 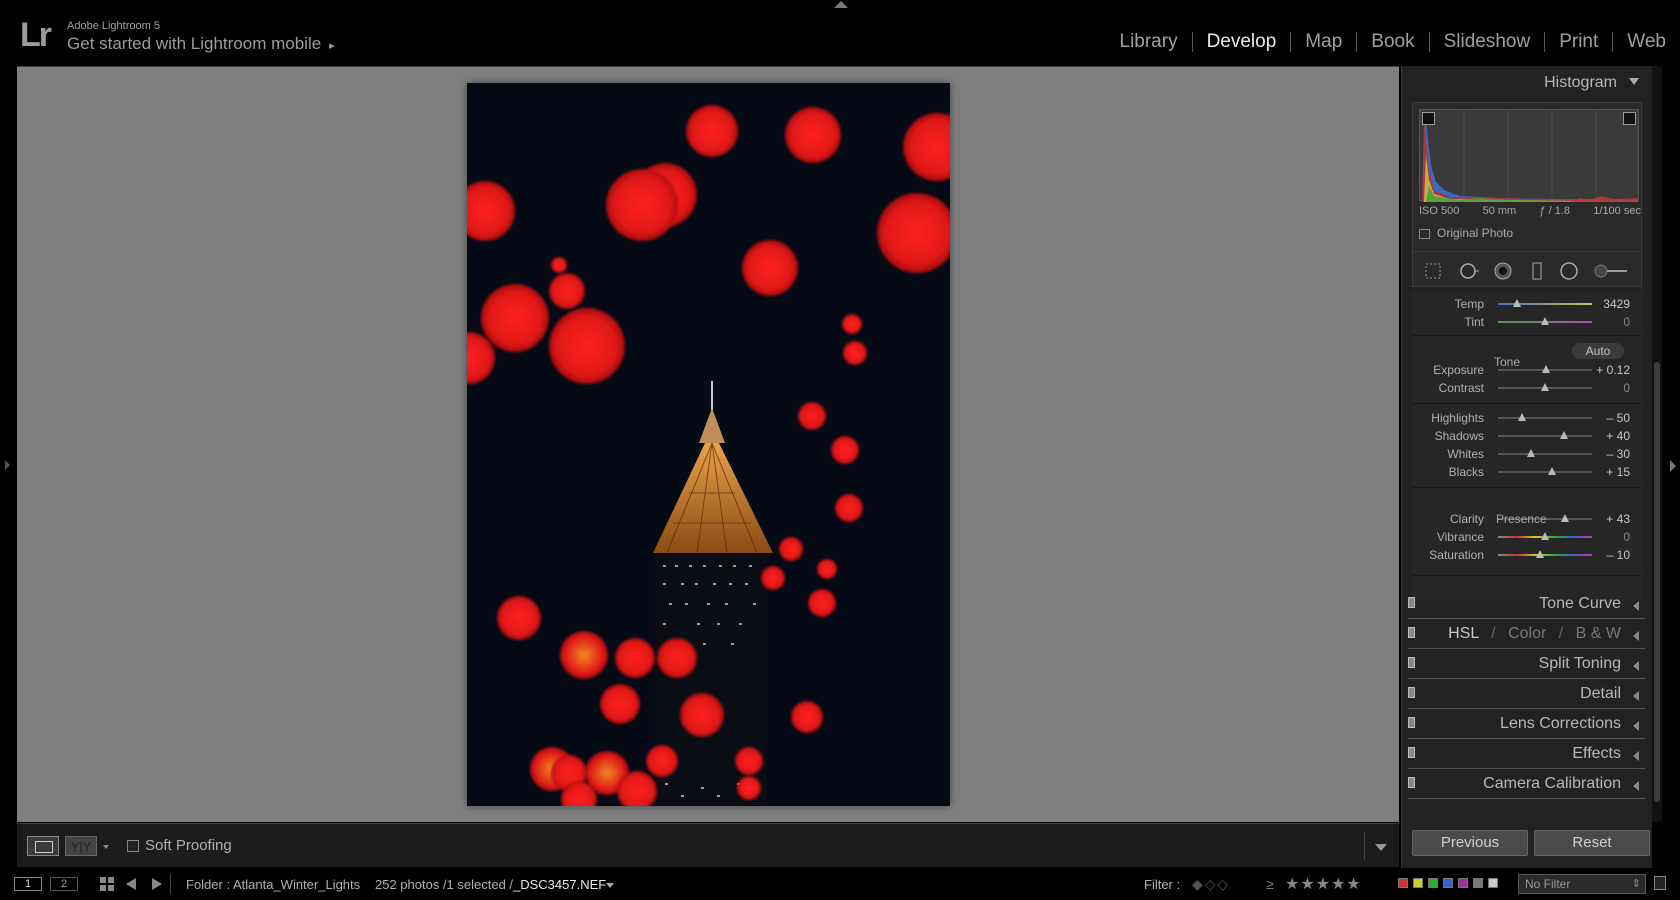 I want to click on highlight-clipping-toggle, so click(x=1629, y=118).